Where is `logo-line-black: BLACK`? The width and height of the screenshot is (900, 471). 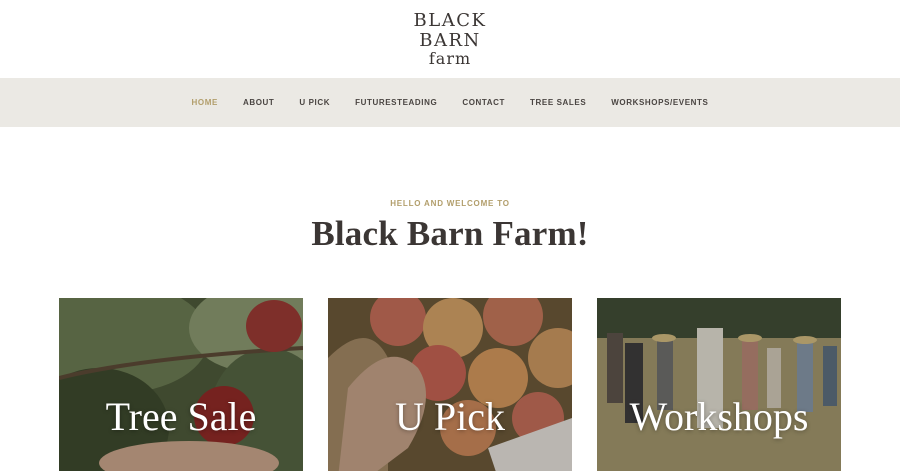 logo-line-black: BLACK is located at coordinates (450, 20).